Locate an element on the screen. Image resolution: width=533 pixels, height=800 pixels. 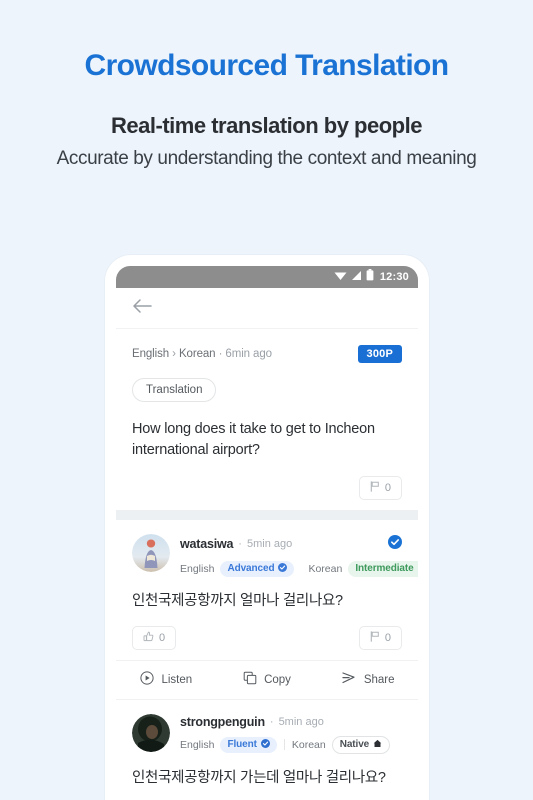
level-label: Intermediate is located at coordinates (384, 569).